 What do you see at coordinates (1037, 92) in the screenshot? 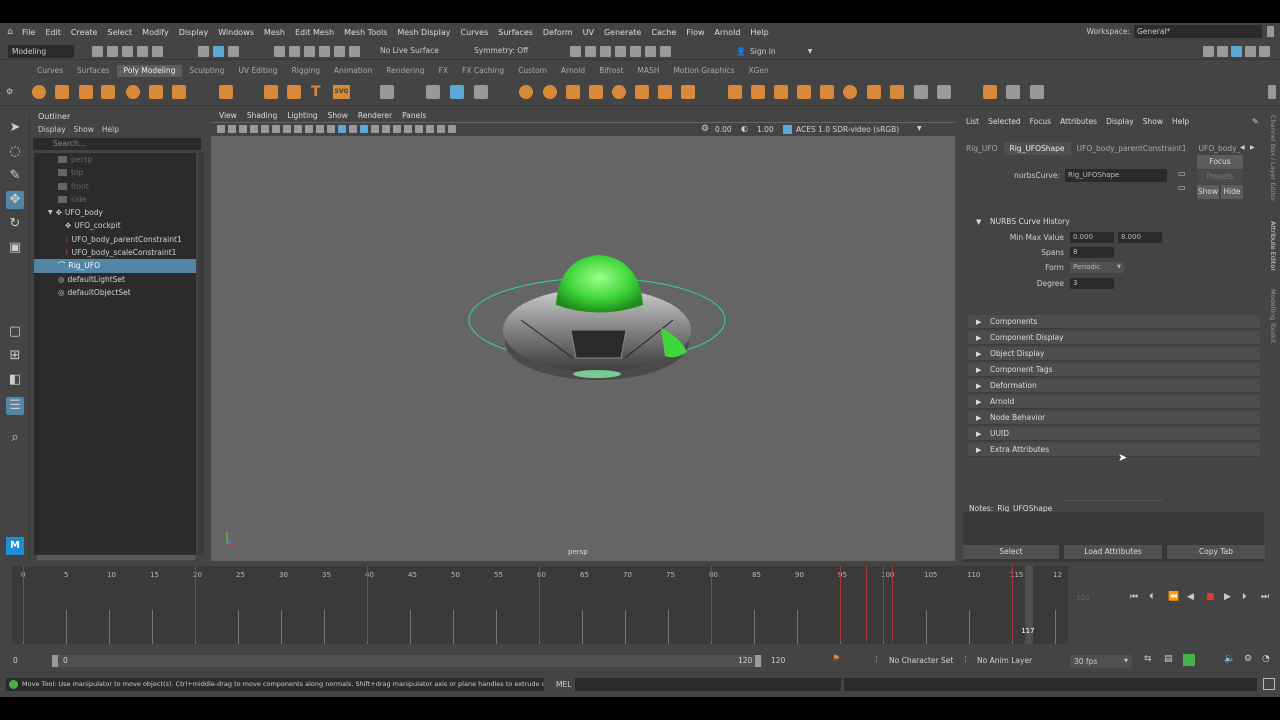
I see `paint-icon` at bounding box center [1037, 92].